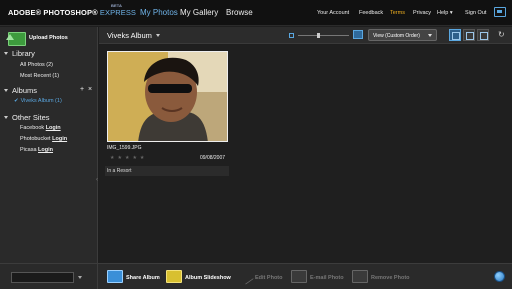  I want to click on other-sites-heading-label: Other Sites, so click(31, 117).